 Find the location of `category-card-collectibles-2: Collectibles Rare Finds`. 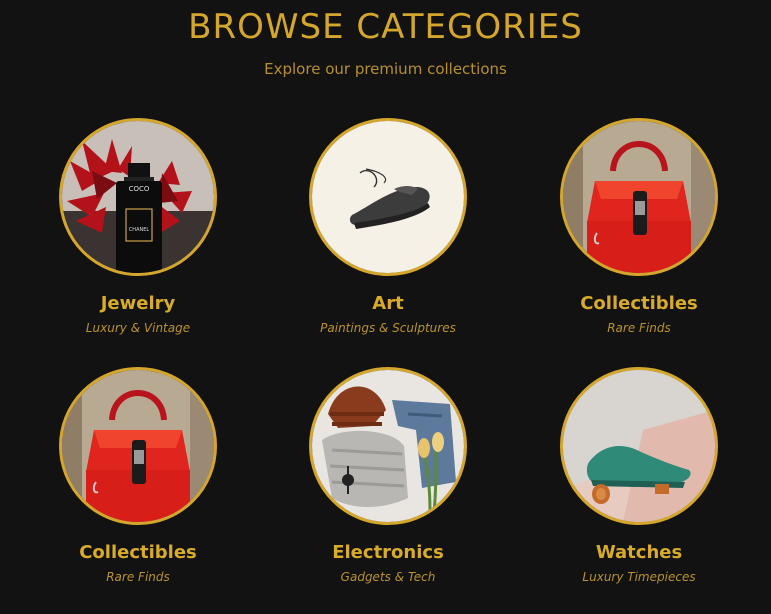

category-card-collectibles-2: Collectibles Rare Finds is located at coordinates (138, 476).